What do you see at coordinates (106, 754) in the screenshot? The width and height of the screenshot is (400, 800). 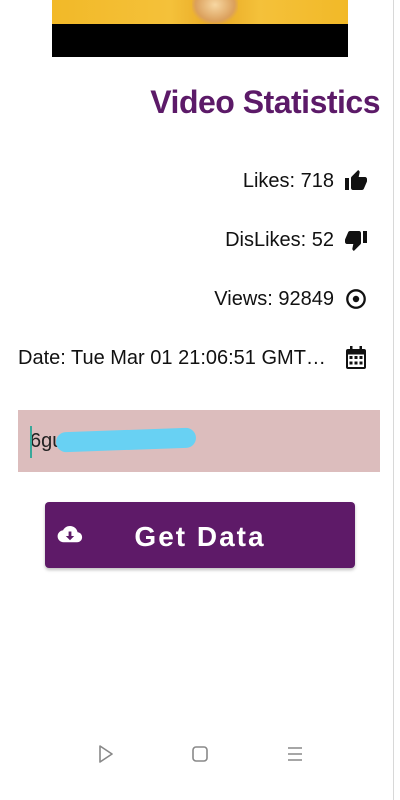 I see `back-icon` at bounding box center [106, 754].